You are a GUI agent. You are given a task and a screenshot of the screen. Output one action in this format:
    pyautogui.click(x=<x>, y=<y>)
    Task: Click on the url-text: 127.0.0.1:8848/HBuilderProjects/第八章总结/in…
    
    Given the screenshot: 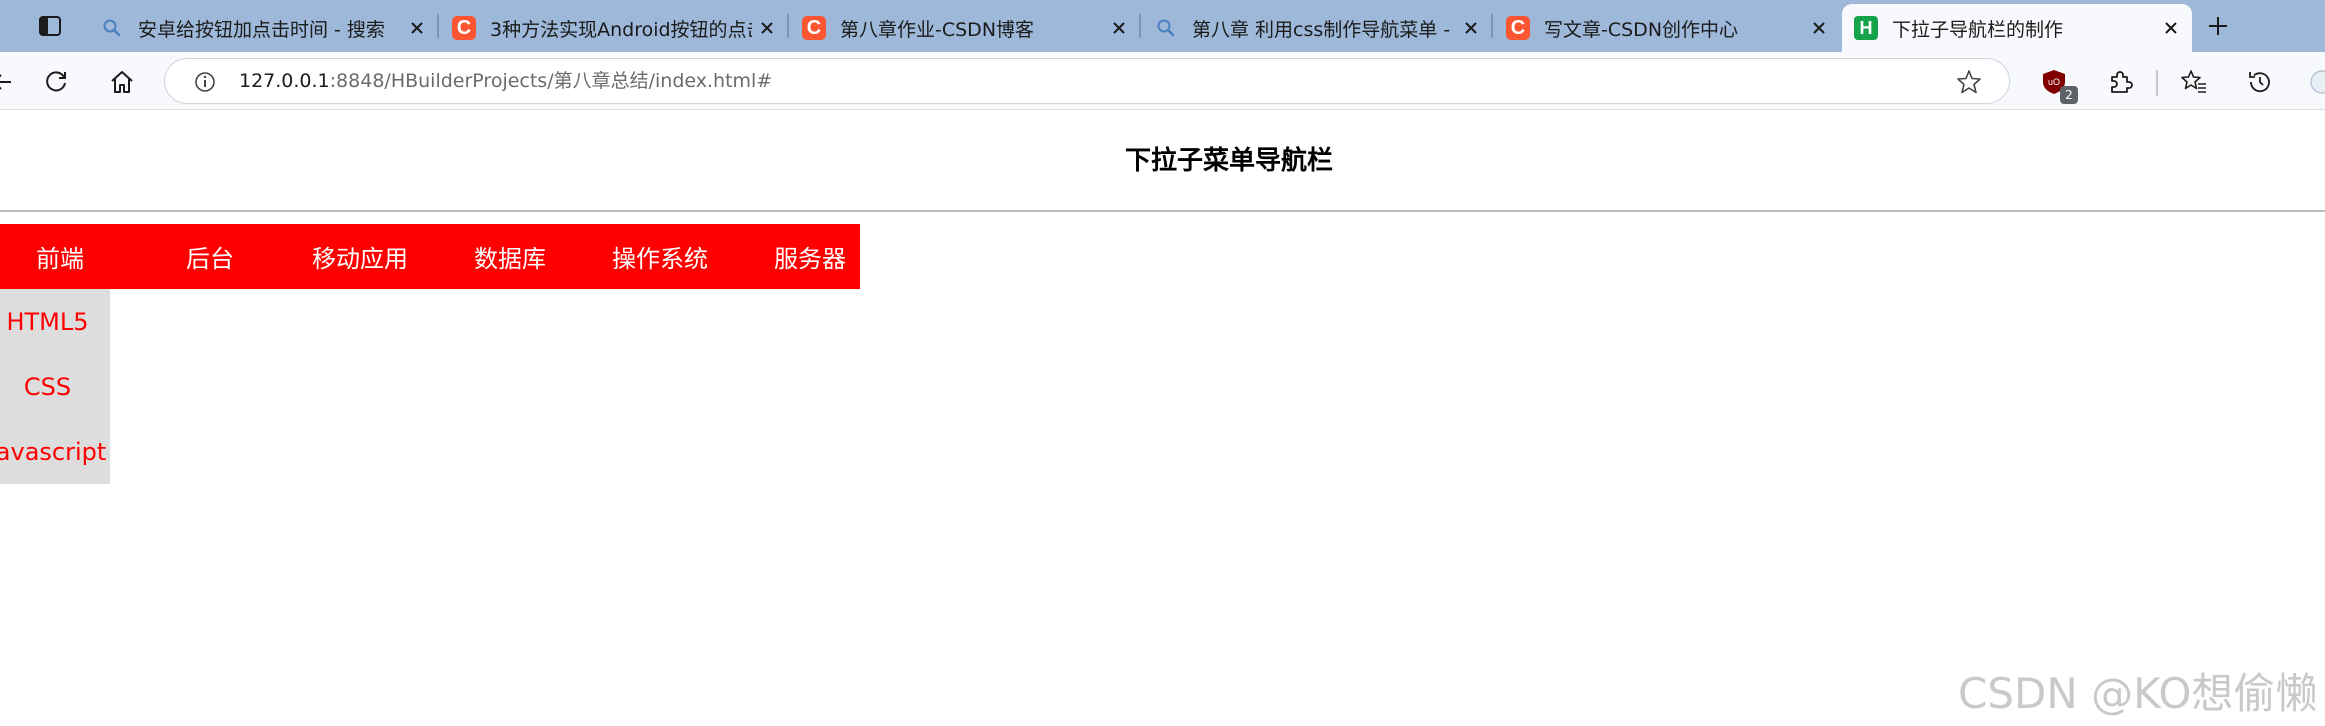 What is the action you would take?
    pyautogui.click(x=505, y=81)
    